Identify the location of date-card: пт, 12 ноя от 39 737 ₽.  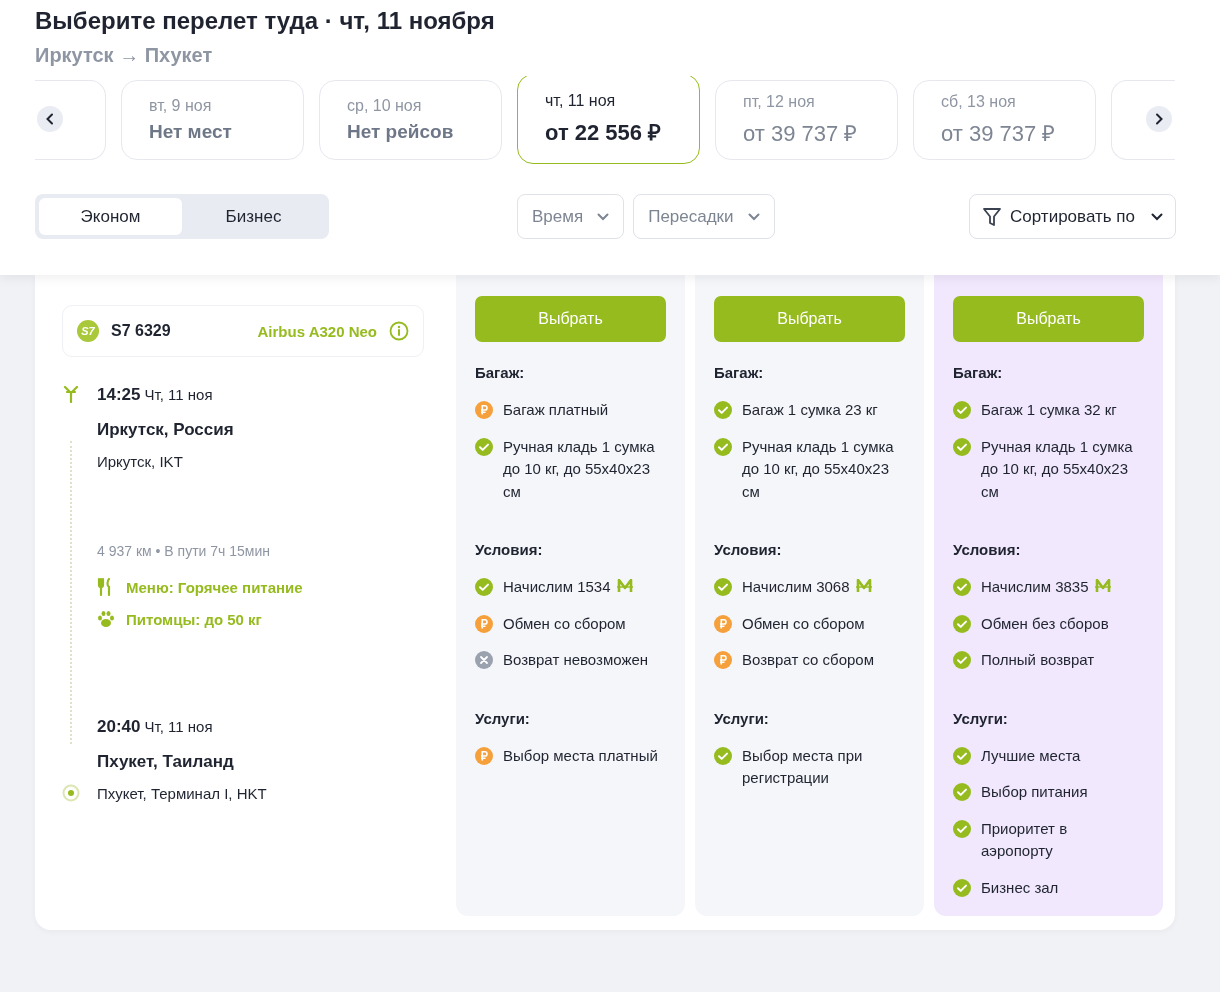
(806, 120).